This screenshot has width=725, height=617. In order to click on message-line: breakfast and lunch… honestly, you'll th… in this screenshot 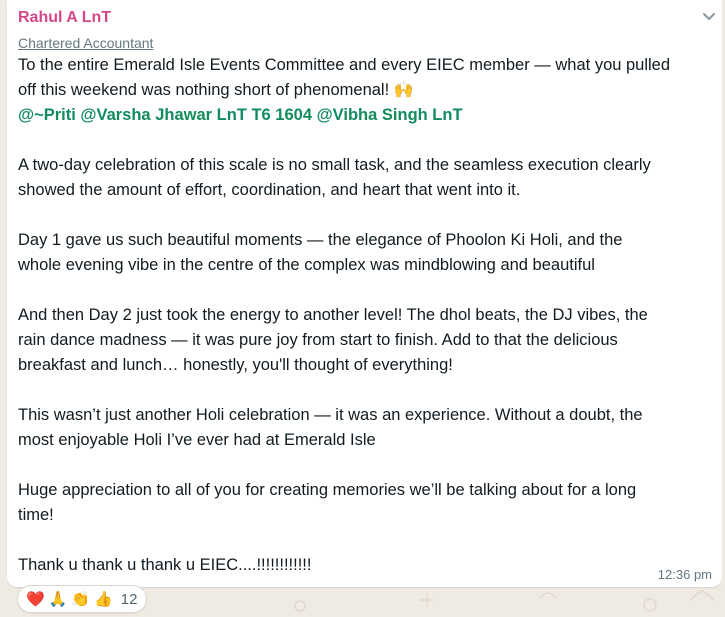, I will do `click(235, 365)`.